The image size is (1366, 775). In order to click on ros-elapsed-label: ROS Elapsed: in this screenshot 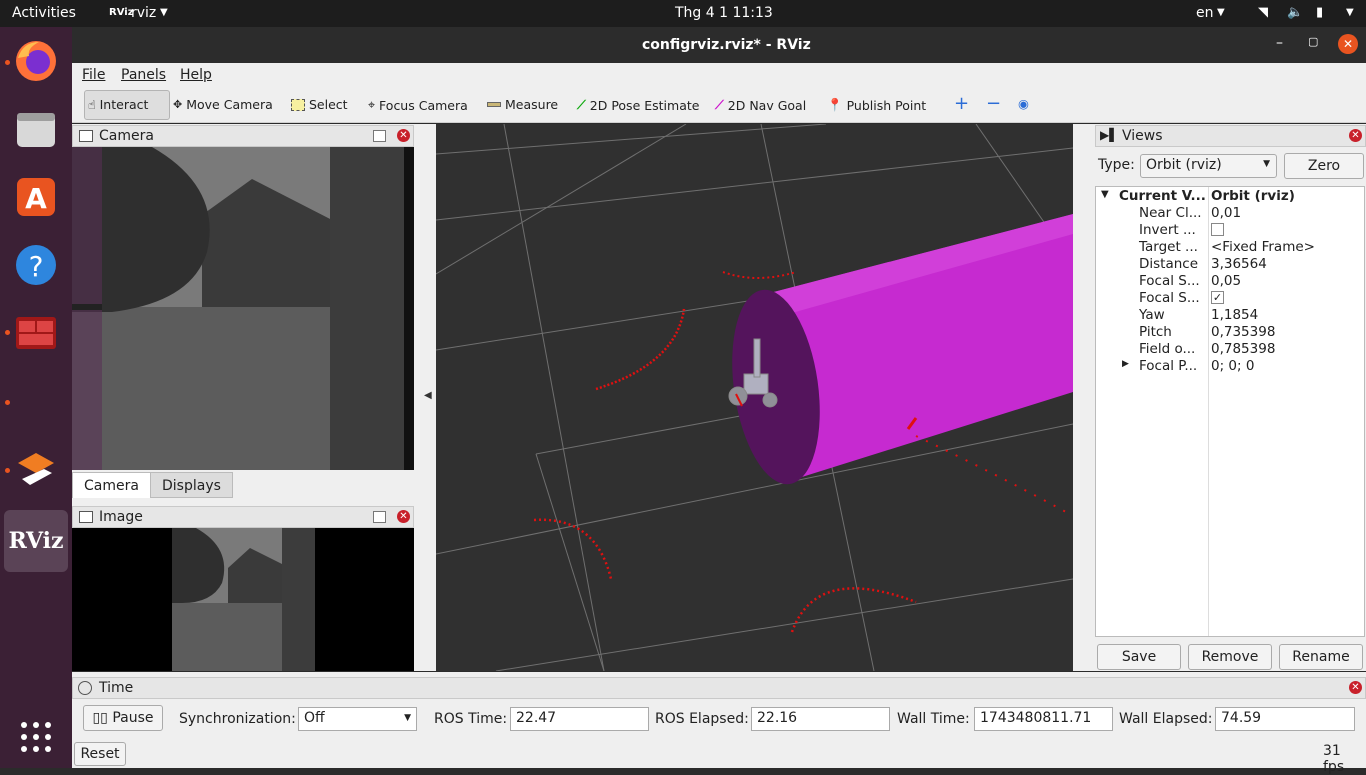, I will do `click(702, 719)`.